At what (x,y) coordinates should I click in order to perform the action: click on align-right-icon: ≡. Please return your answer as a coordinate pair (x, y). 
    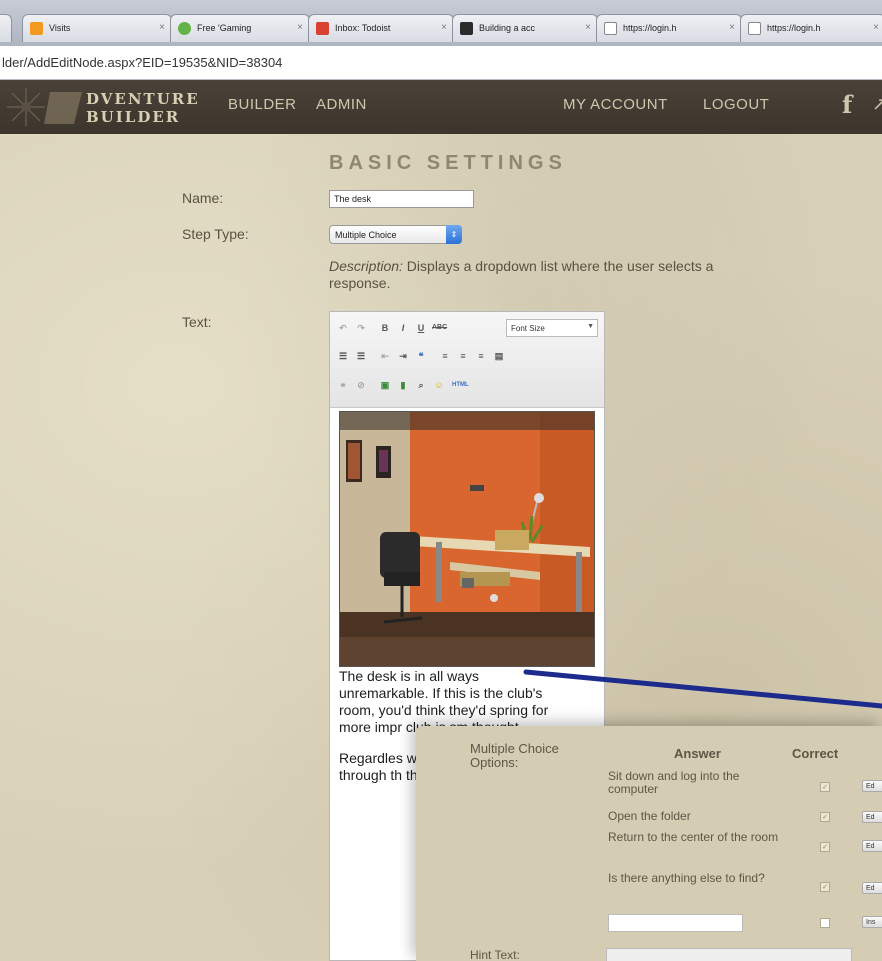
    Looking at the image, I should click on (481, 356).